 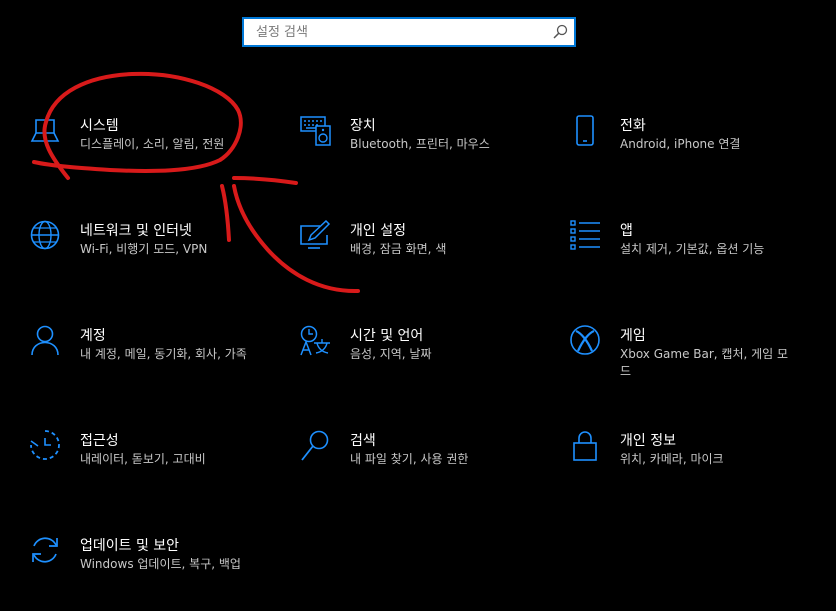 I want to click on tile-description: 배경, 잠금 화면, 색, so click(x=398, y=249).